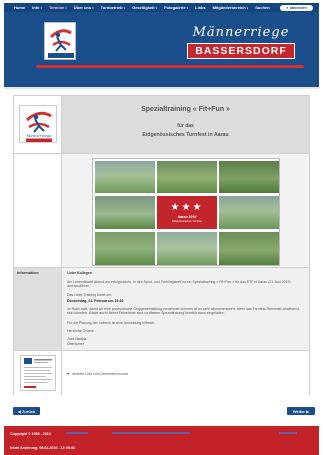 The width and height of the screenshot is (323, 455). I want to click on nav-item-termine: Termine▾, so click(58, 7).